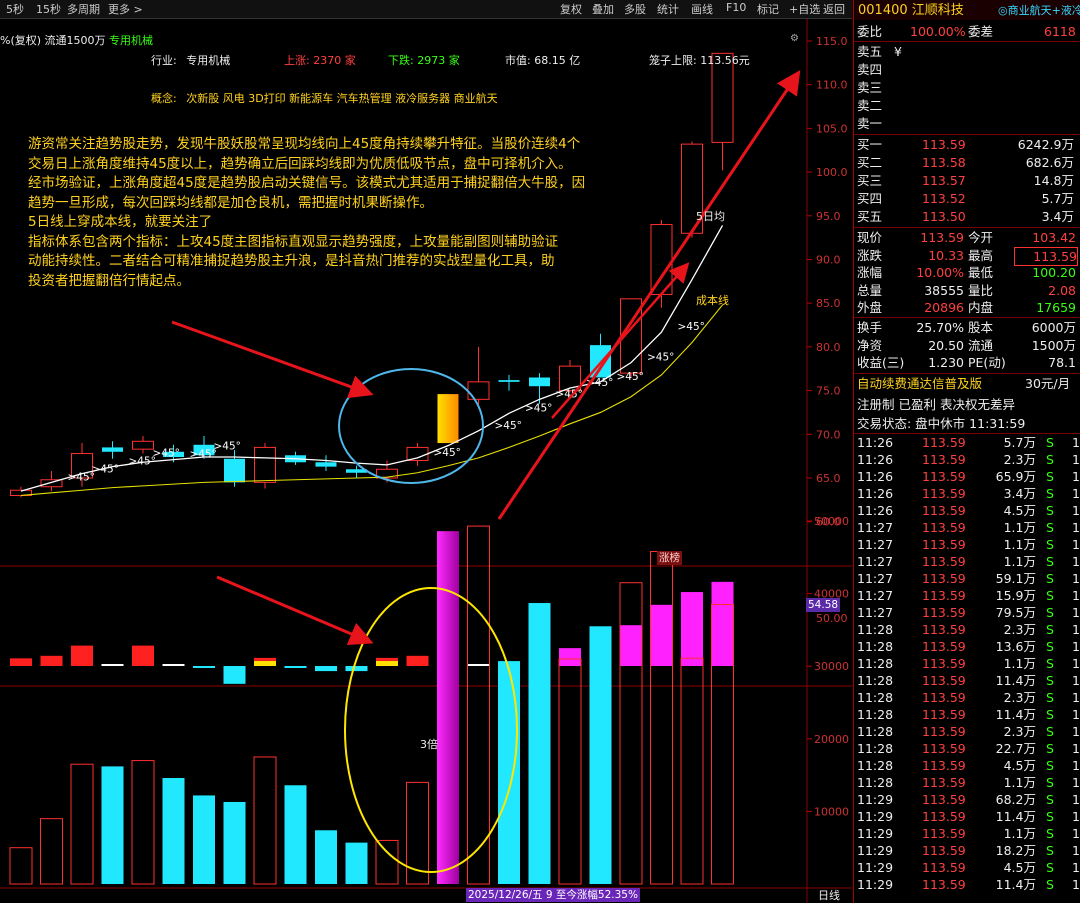 The image size is (1080, 903). I want to click on candle-down, so click(509, 381).